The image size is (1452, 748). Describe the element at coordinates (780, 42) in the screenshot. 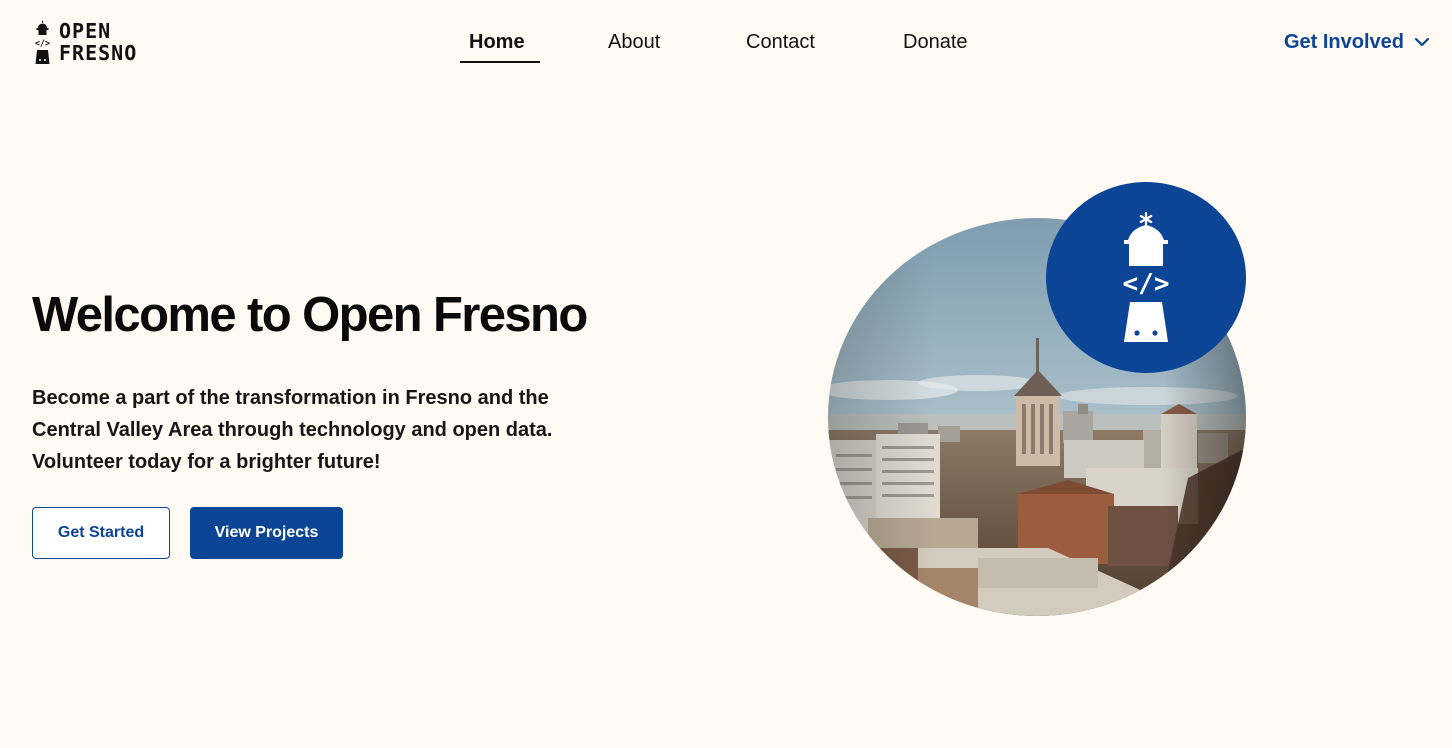

I see `nav-item-contact: Contact` at that location.